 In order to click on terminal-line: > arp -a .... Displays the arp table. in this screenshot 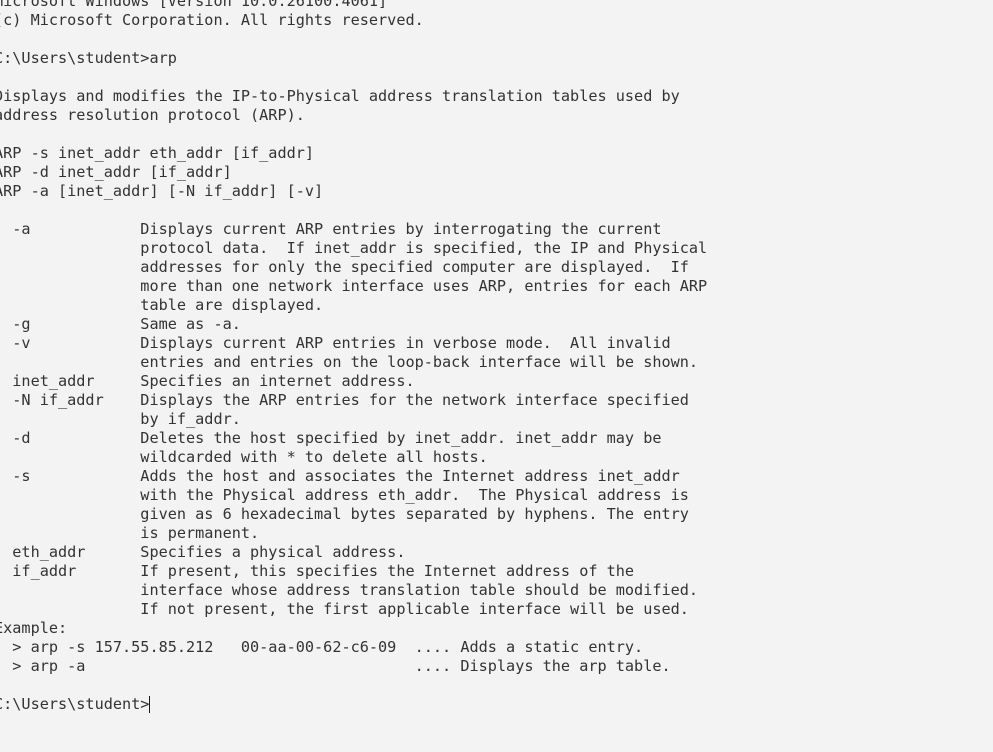, I will do `click(335, 666)`.